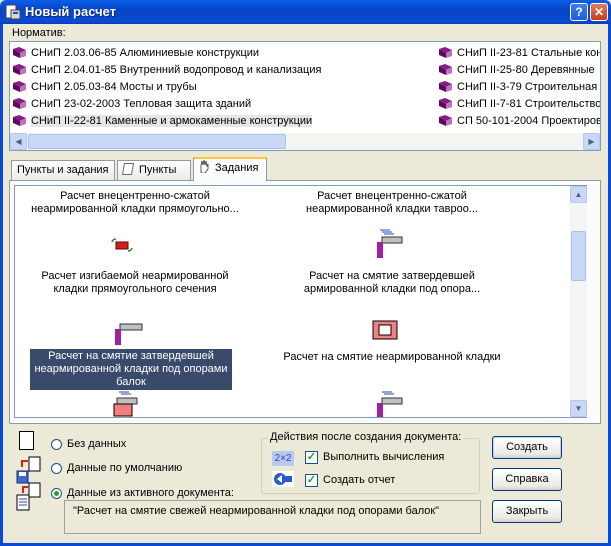 The width and height of the screenshot is (611, 546). Describe the element at coordinates (578, 301) in the screenshot. I see `tasks-vertical-scrollbar: ▲ ▼` at that location.